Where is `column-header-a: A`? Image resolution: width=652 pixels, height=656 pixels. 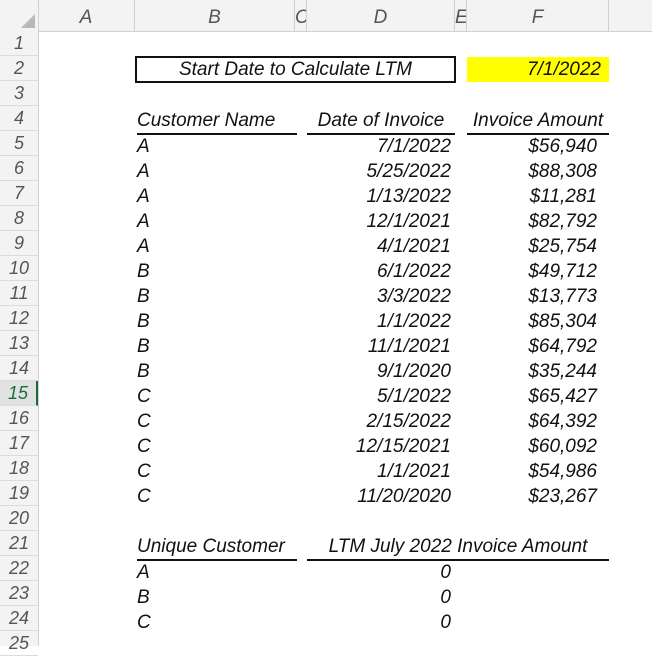 column-header-a: A is located at coordinates (86, 15).